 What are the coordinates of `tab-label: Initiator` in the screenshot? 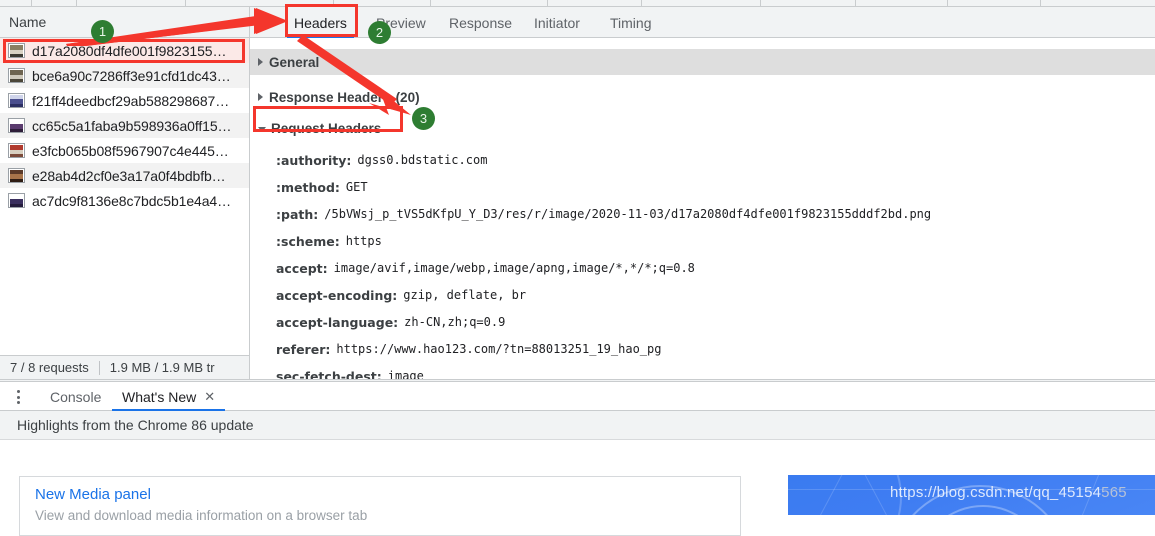 It's located at (557, 22).